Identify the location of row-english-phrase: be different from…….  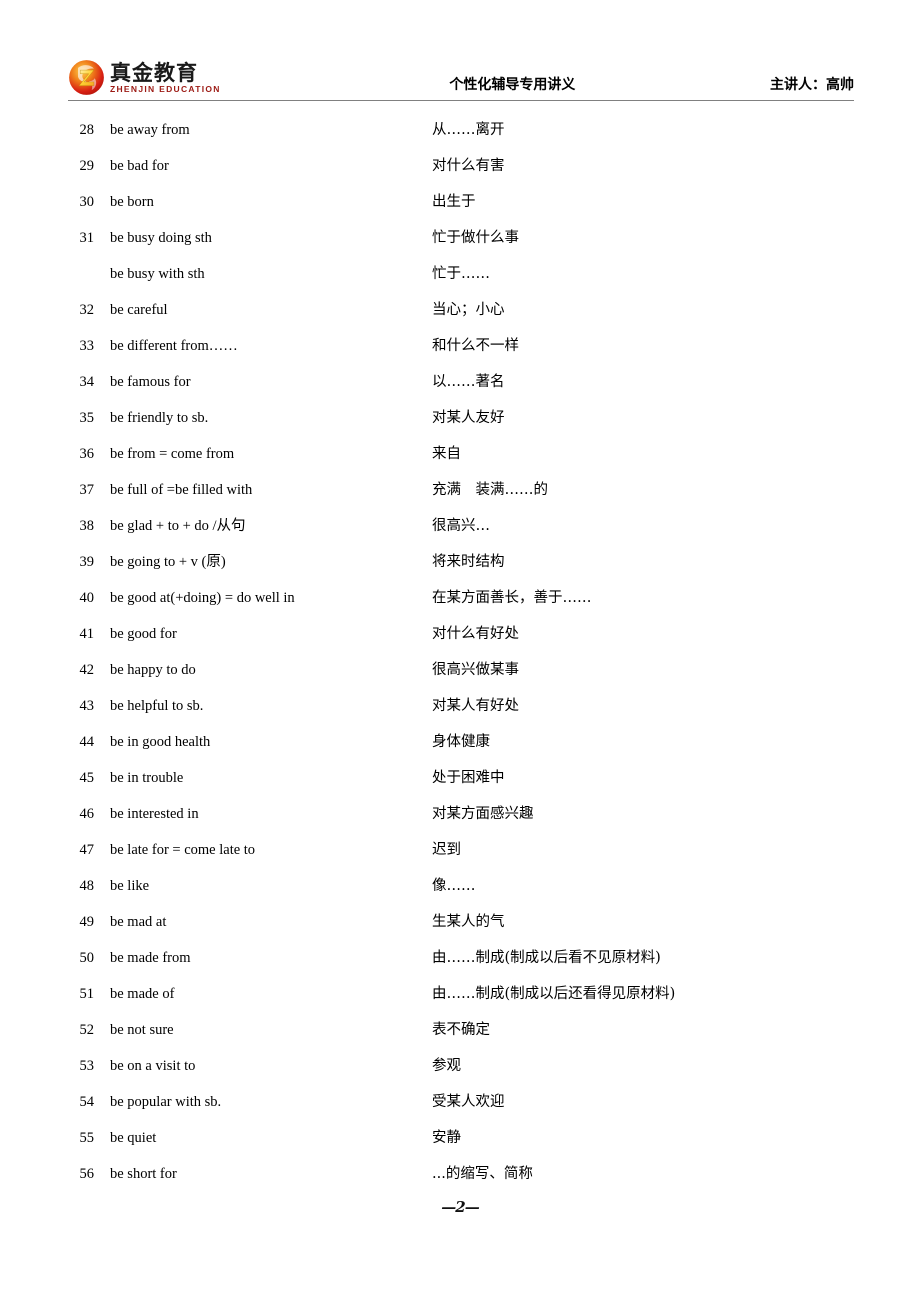
(174, 346).